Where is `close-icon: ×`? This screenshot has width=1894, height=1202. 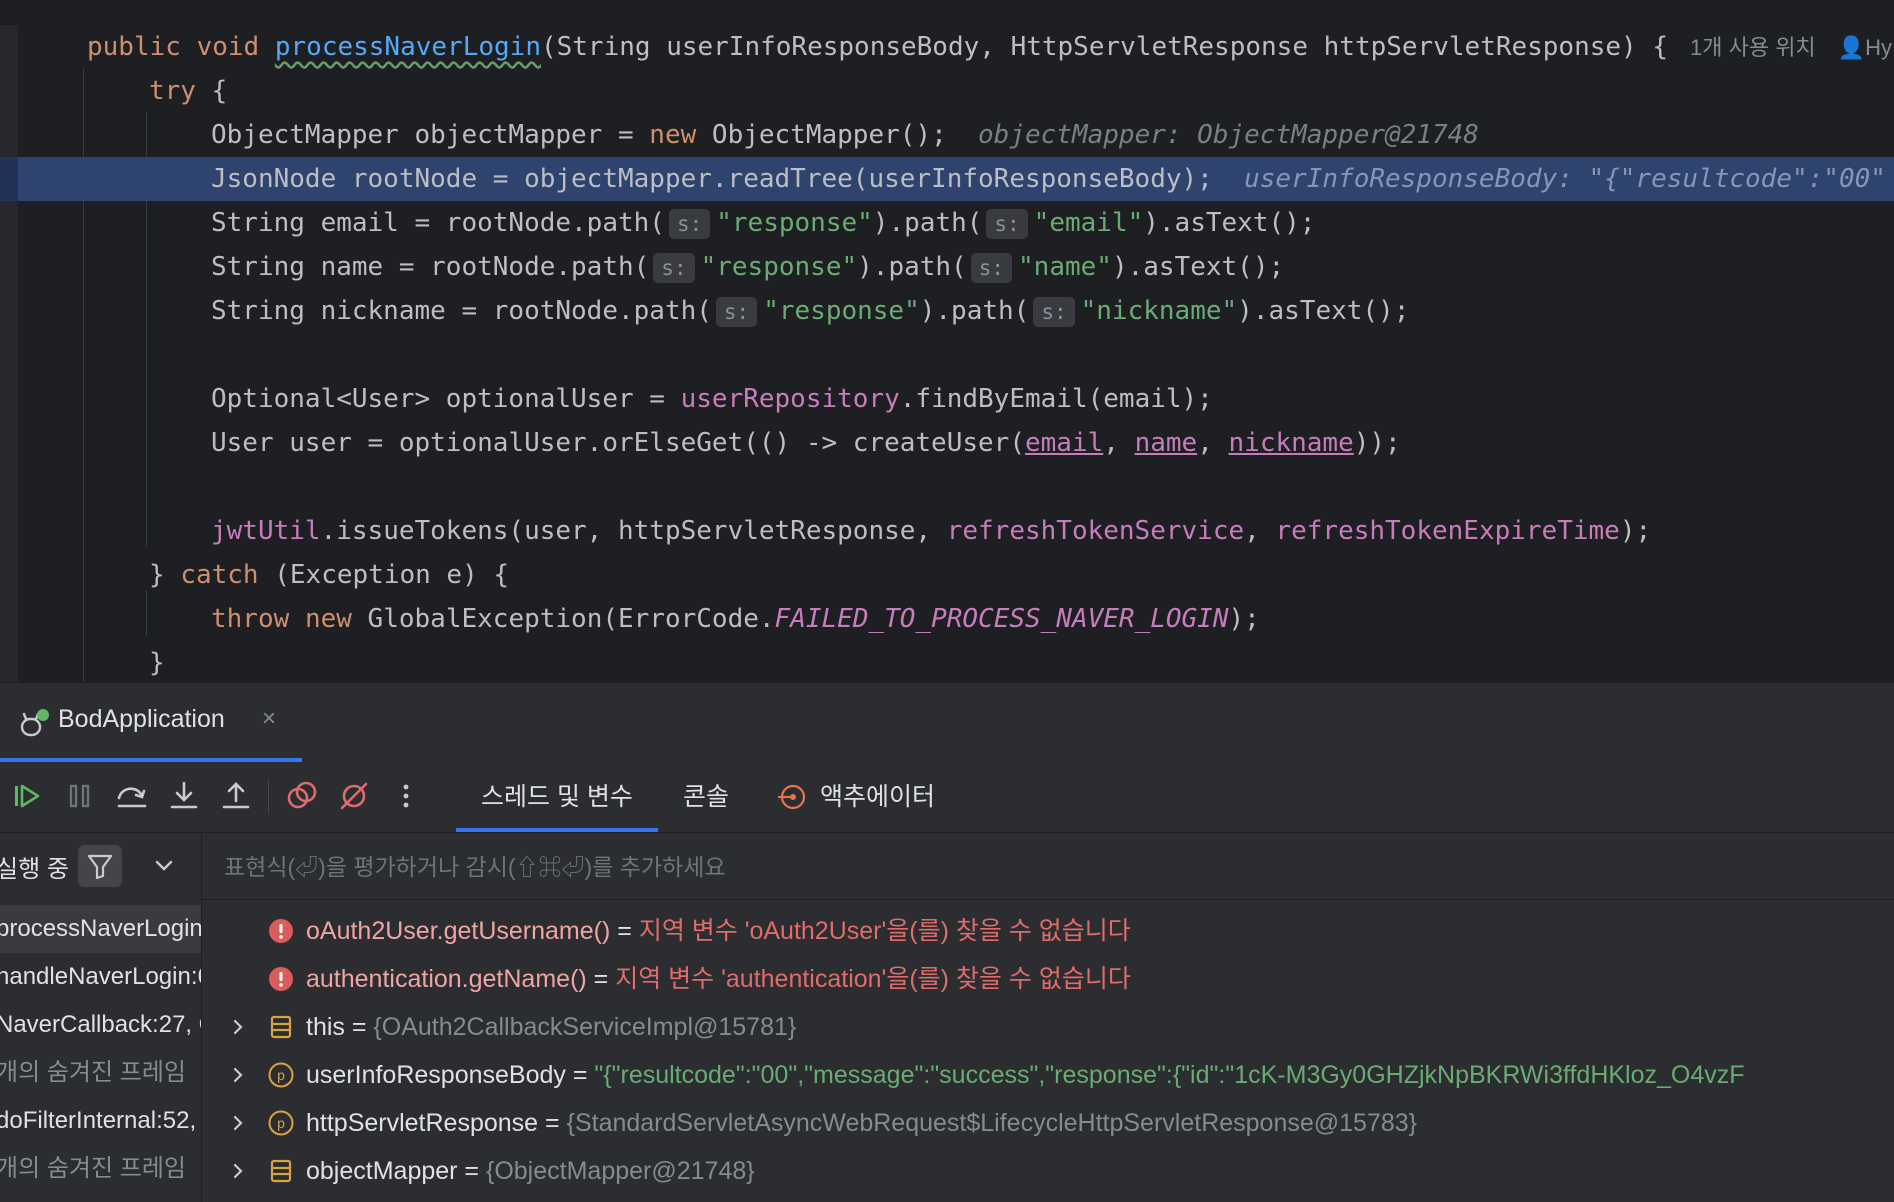
close-icon: × is located at coordinates (269, 719).